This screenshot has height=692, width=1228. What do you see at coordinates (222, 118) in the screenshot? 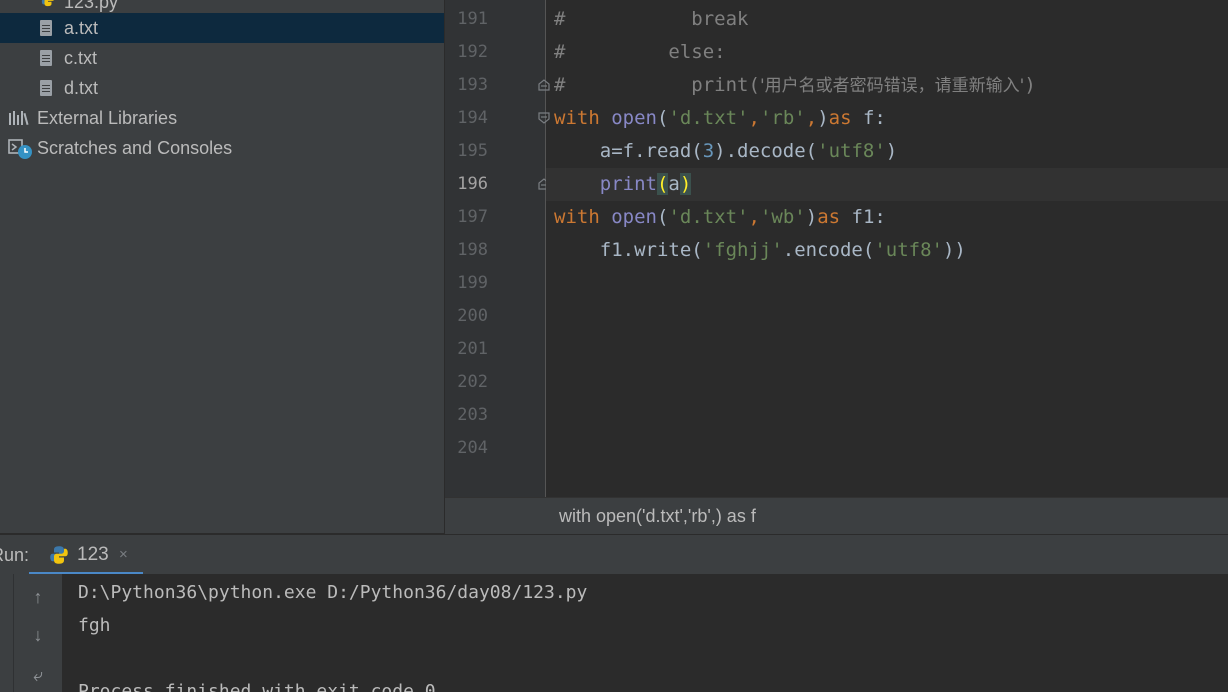
I see `tree-item-external-libraries: External Libraries` at bounding box center [222, 118].